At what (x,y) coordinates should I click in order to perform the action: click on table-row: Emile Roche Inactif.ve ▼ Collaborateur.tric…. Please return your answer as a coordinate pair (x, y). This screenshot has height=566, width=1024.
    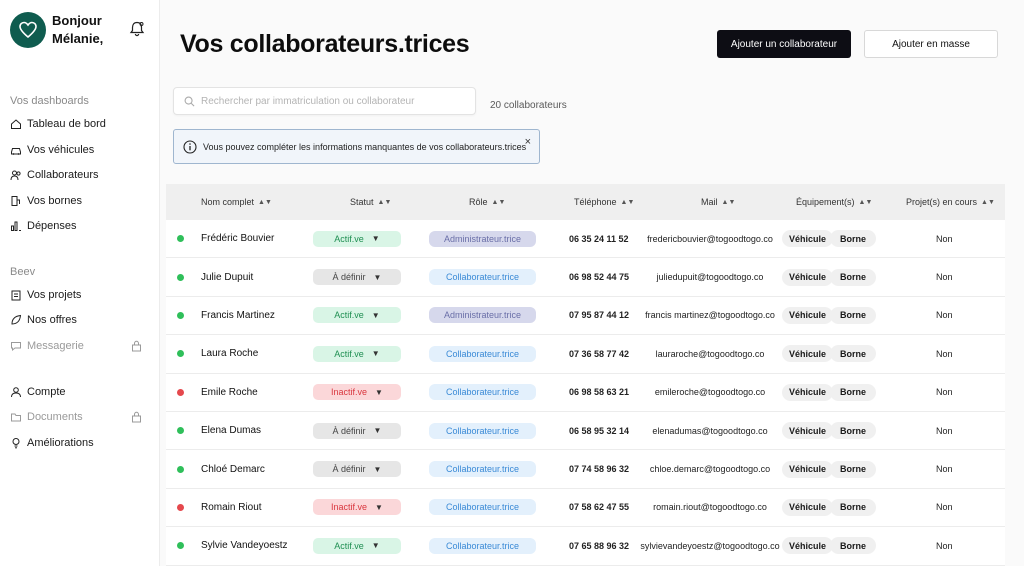
    Looking at the image, I should click on (585, 392).